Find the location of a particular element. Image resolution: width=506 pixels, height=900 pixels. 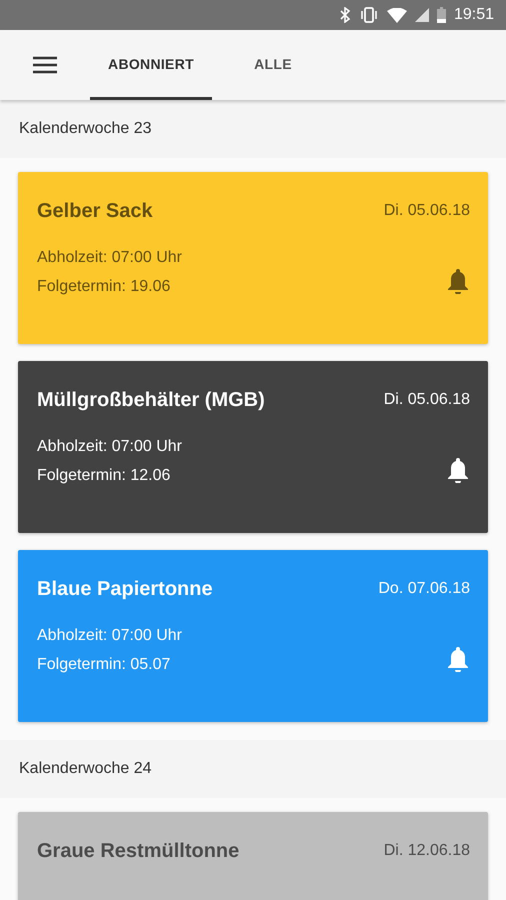

pickup-detail: Folgetermin: 19.06 is located at coordinates (104, 287).